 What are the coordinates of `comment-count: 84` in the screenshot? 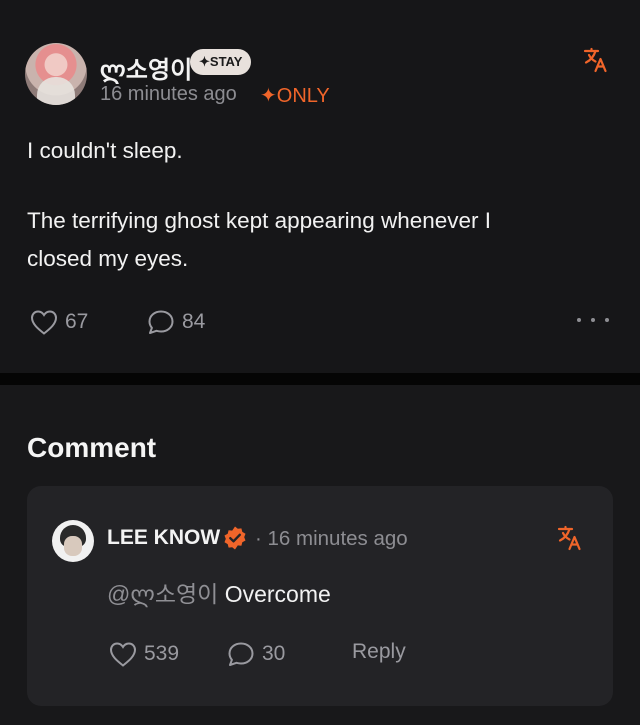 It's located at (194, 321).